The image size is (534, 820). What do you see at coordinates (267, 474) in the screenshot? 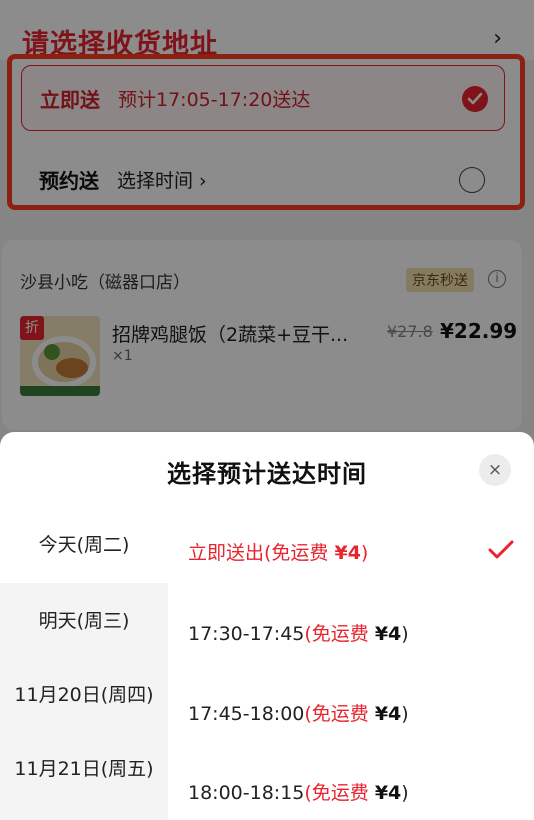
I see `sheet-title: 选择预计送达时间` at bounding box center [267, 474].